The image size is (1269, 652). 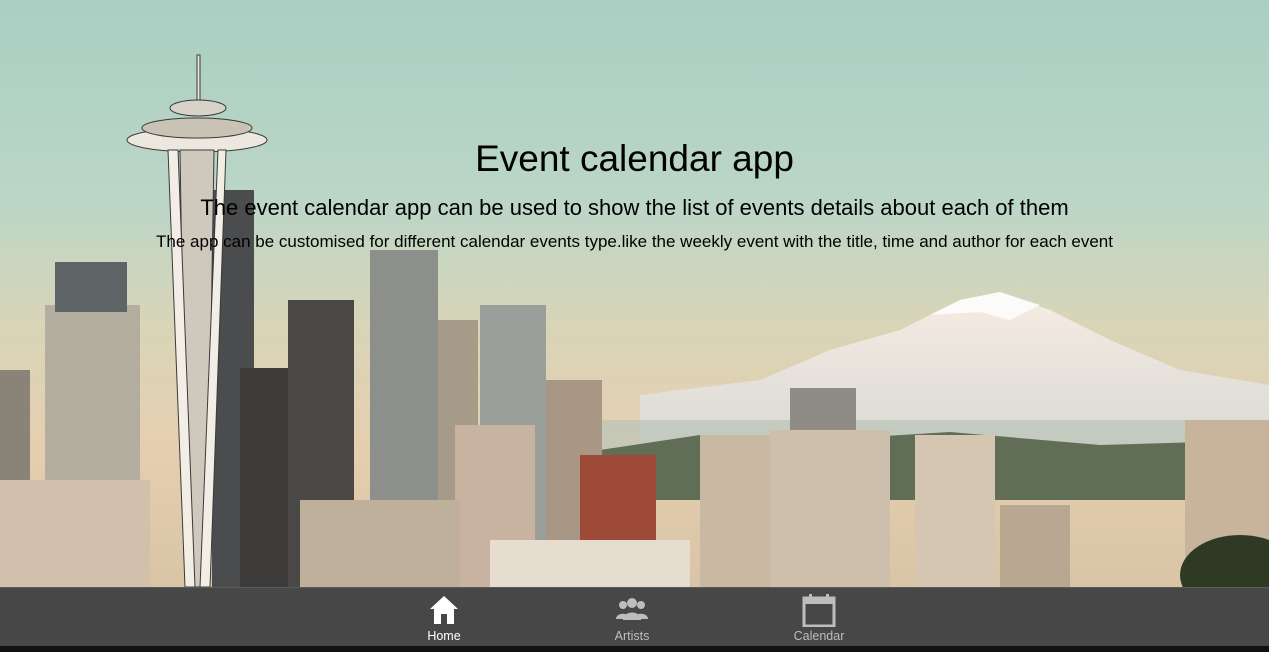 What do you see at coordinates (444, 610) in the screenshot?
I see `home-icon` at bounding box center [444, 610].